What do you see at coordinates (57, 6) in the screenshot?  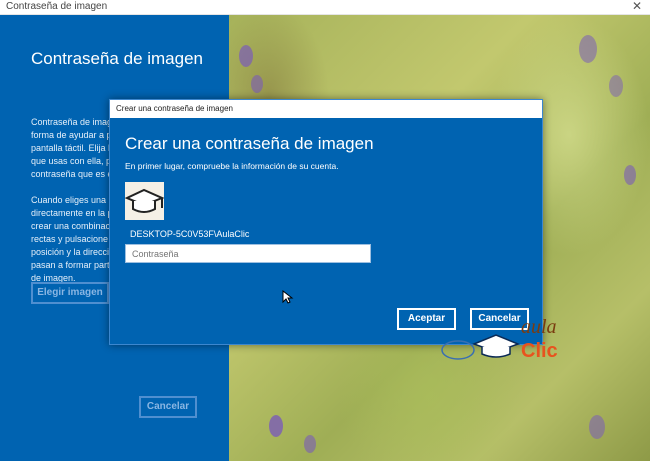 I see `window-title: Contraseña de imagen` at bounding box center [57, 6].